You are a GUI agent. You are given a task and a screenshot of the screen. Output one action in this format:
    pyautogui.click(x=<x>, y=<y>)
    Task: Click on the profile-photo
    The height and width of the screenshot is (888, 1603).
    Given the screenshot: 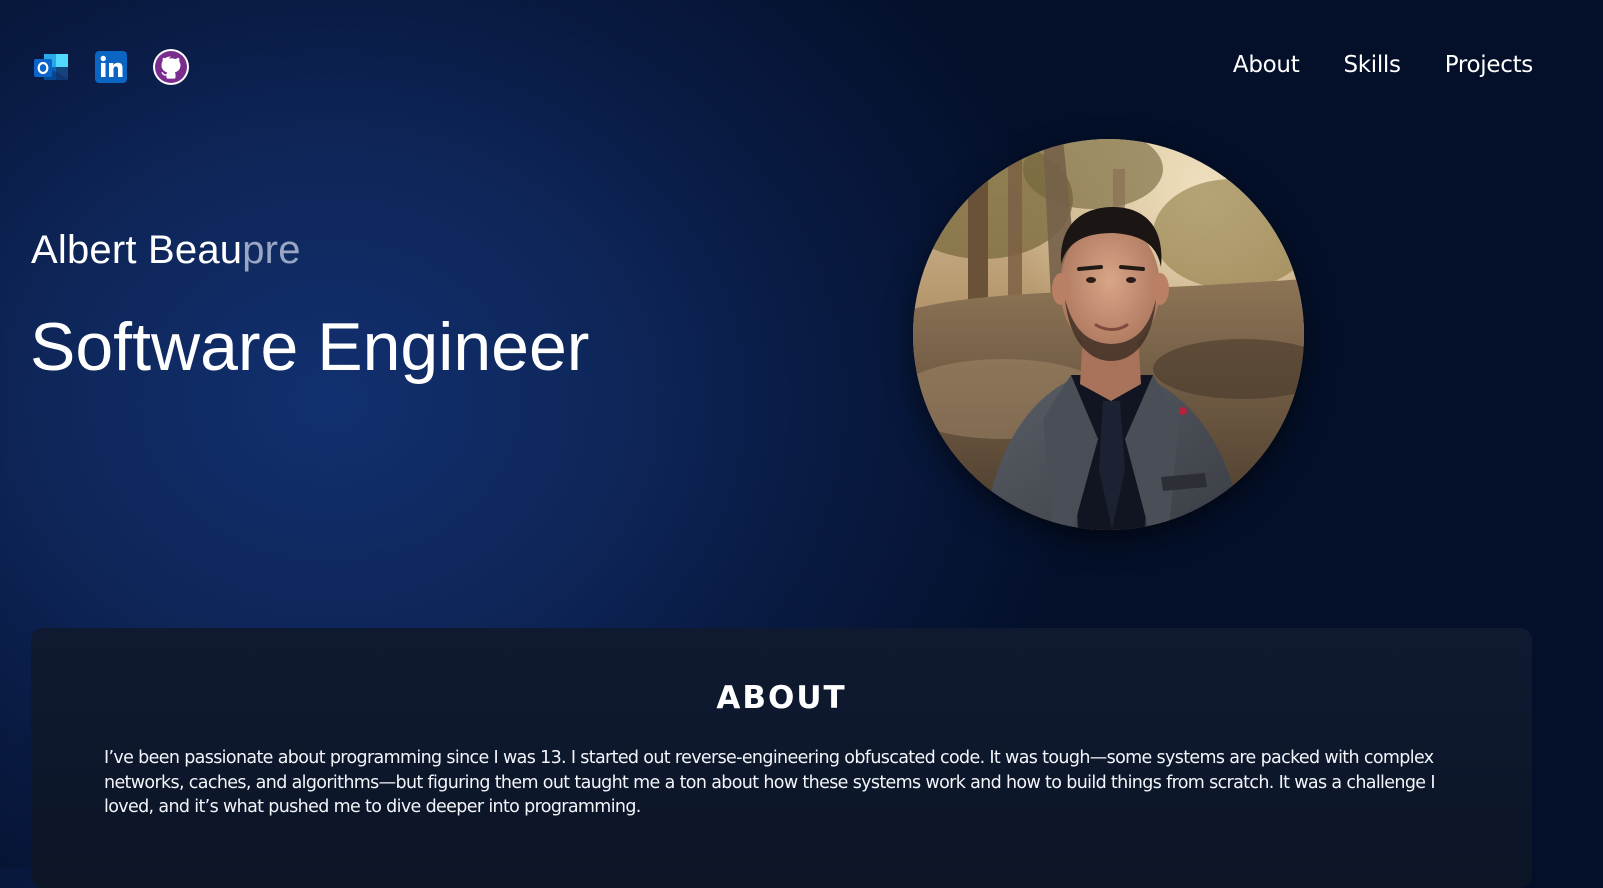 What is the action you would take?
    pyautogui.click(x=1108, y=334)
    